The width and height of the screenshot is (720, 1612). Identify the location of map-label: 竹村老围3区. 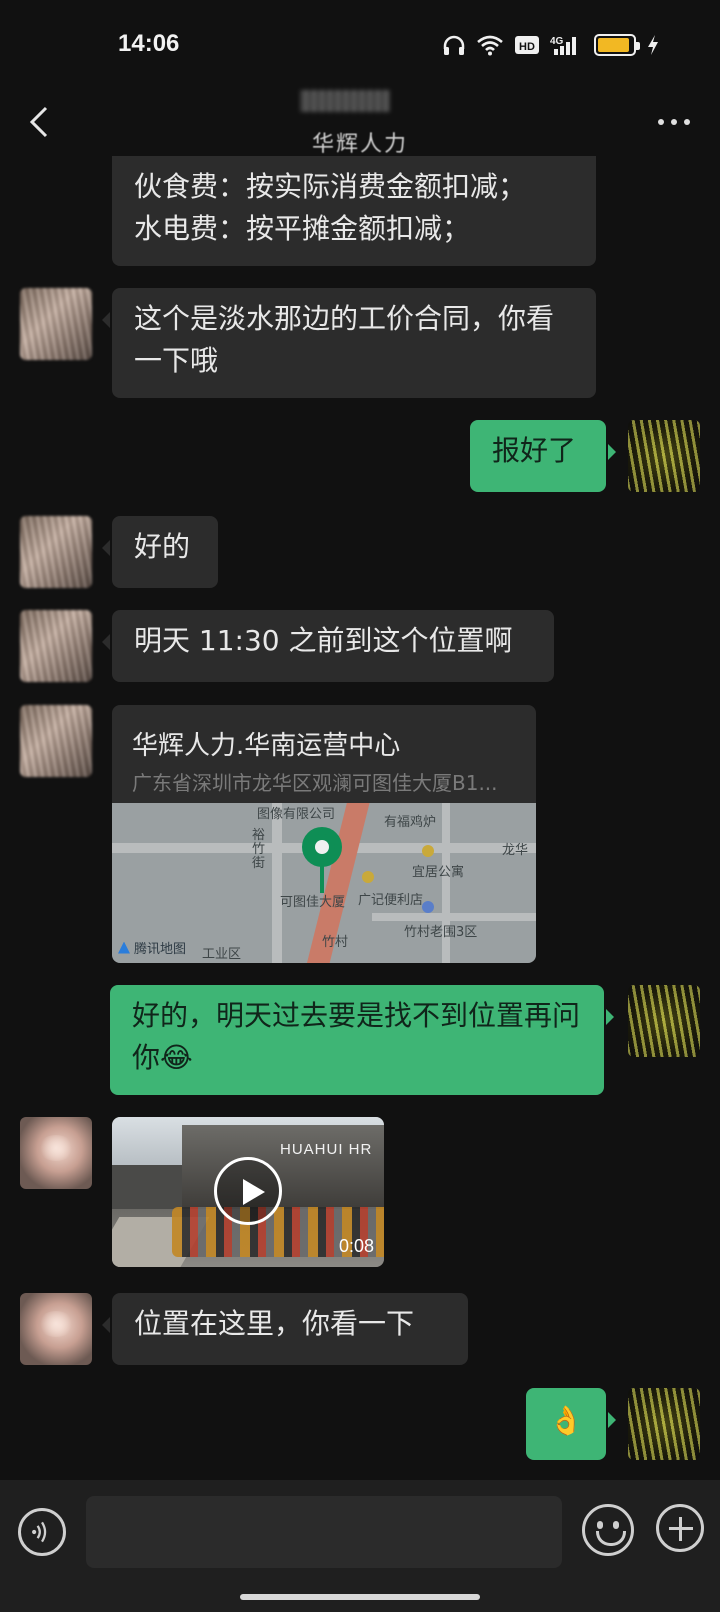
(441, 932).